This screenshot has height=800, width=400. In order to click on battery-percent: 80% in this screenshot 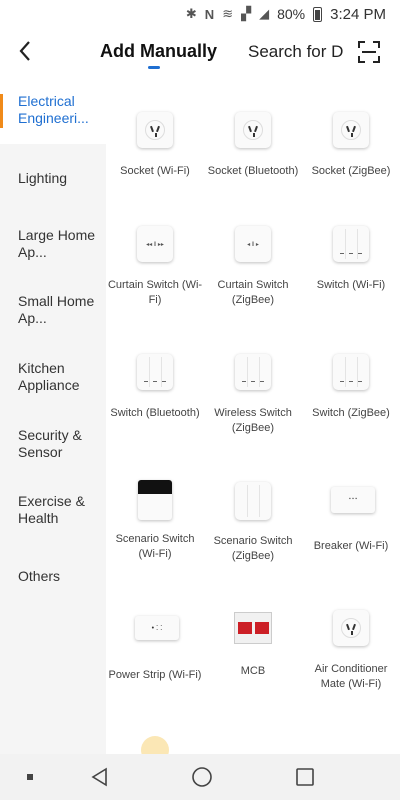, I will do `click(291, 14)`.